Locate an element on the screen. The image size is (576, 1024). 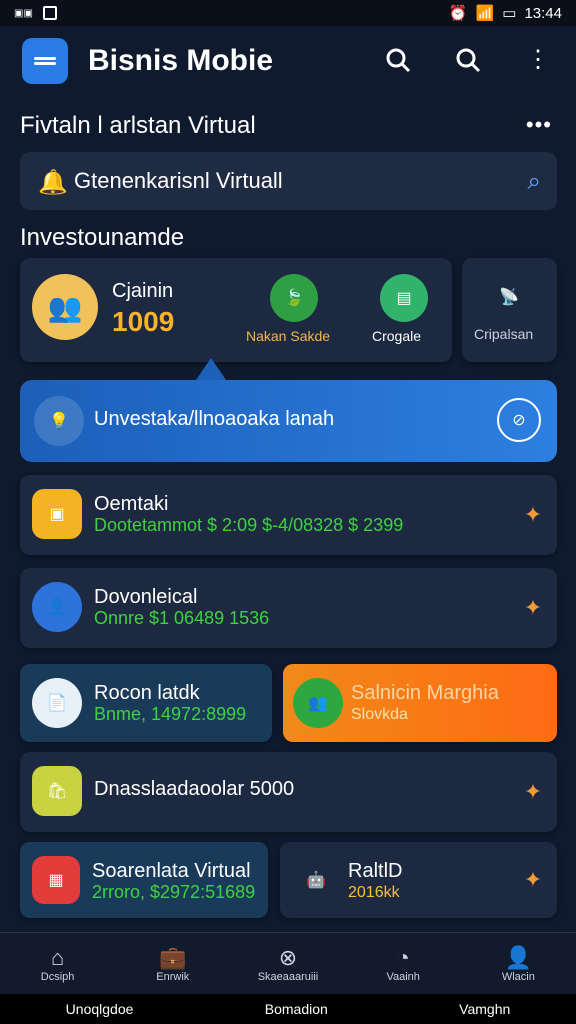
card-left-detail: Bnme, 14972:8999 is located at coordinates (170, 714).